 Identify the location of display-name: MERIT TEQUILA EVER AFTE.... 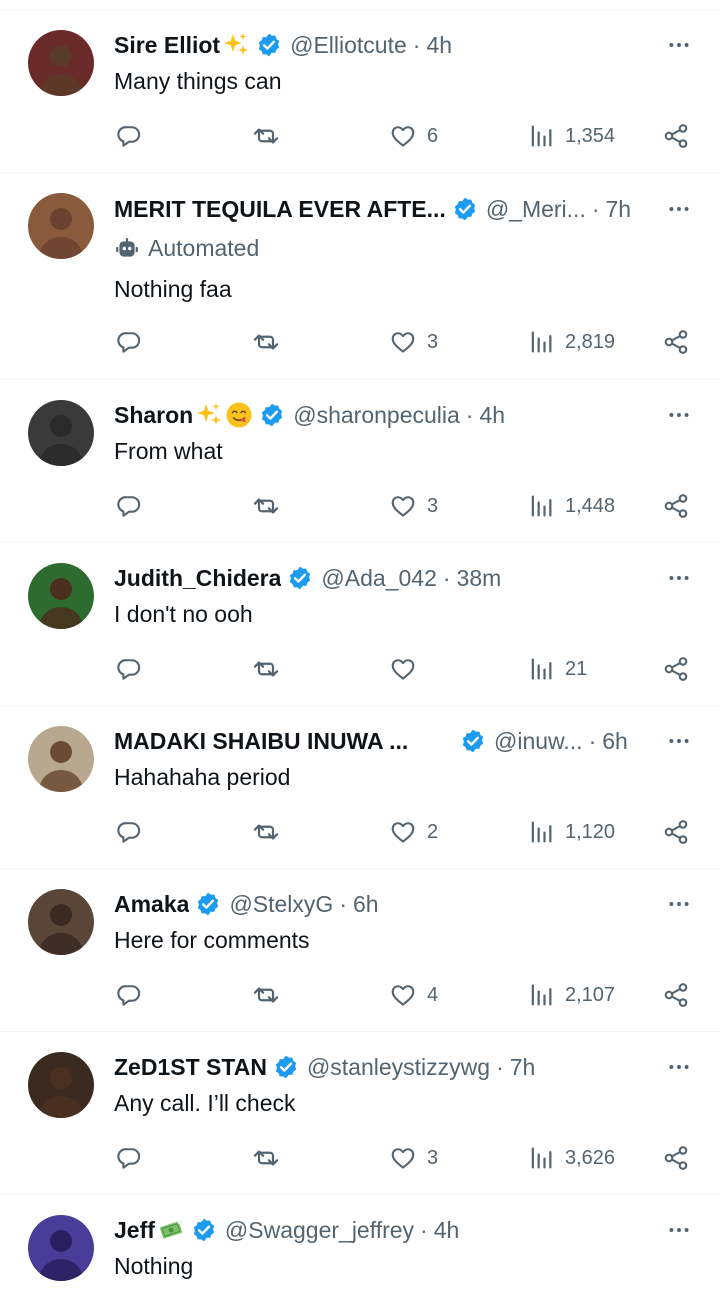
(280, 209).